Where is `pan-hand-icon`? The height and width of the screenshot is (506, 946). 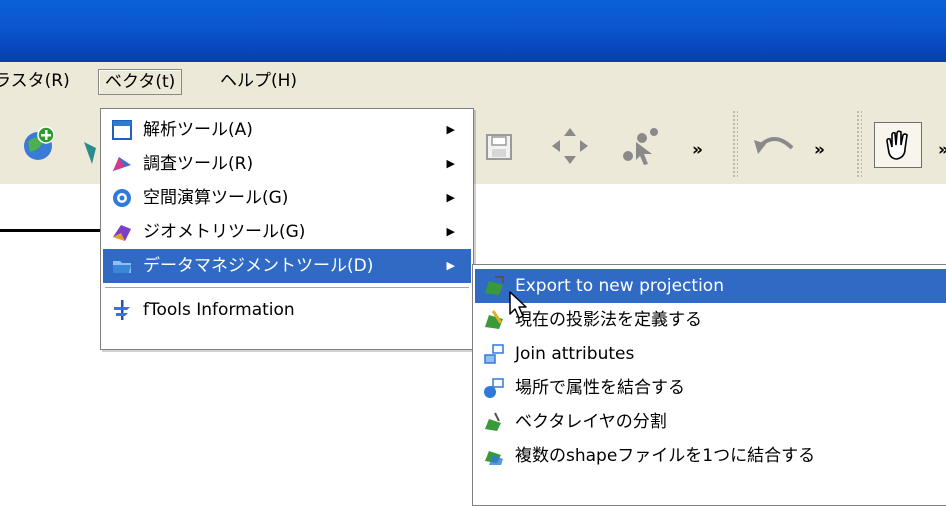
pan-hand-icon is located at coordinates (897, 145).